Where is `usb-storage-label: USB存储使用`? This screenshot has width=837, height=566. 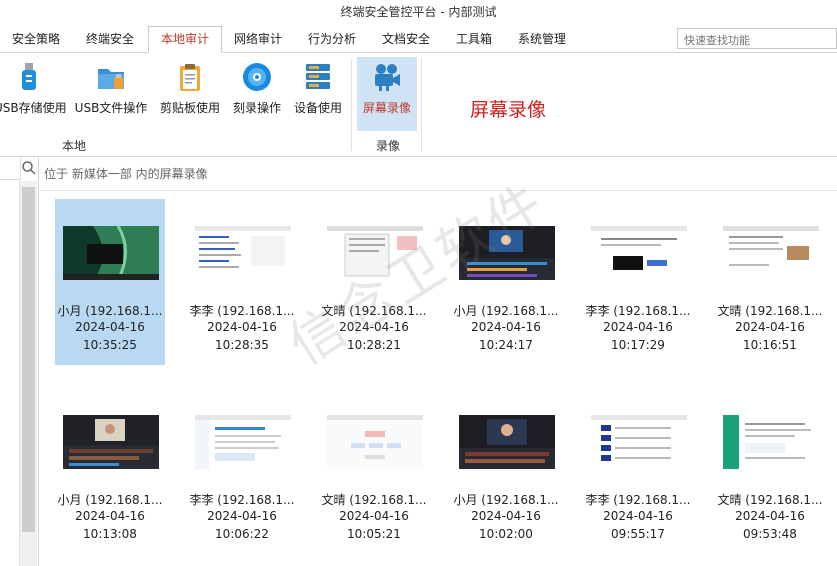
usb-storage-label: USB存储使用 is located at coordinates (33, 108).